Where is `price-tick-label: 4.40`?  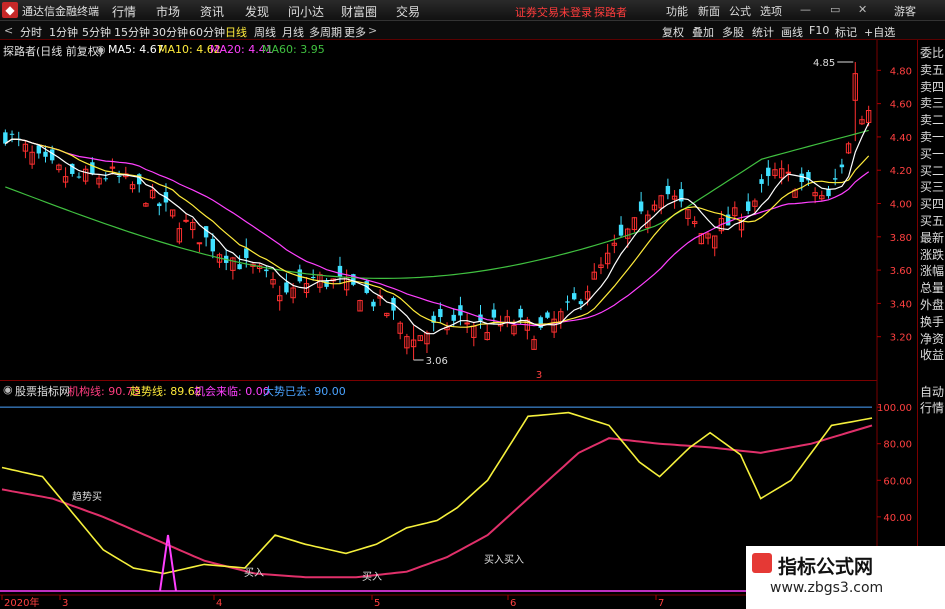 price-tick-label: 4.40 is located at coordinates (901, 138).